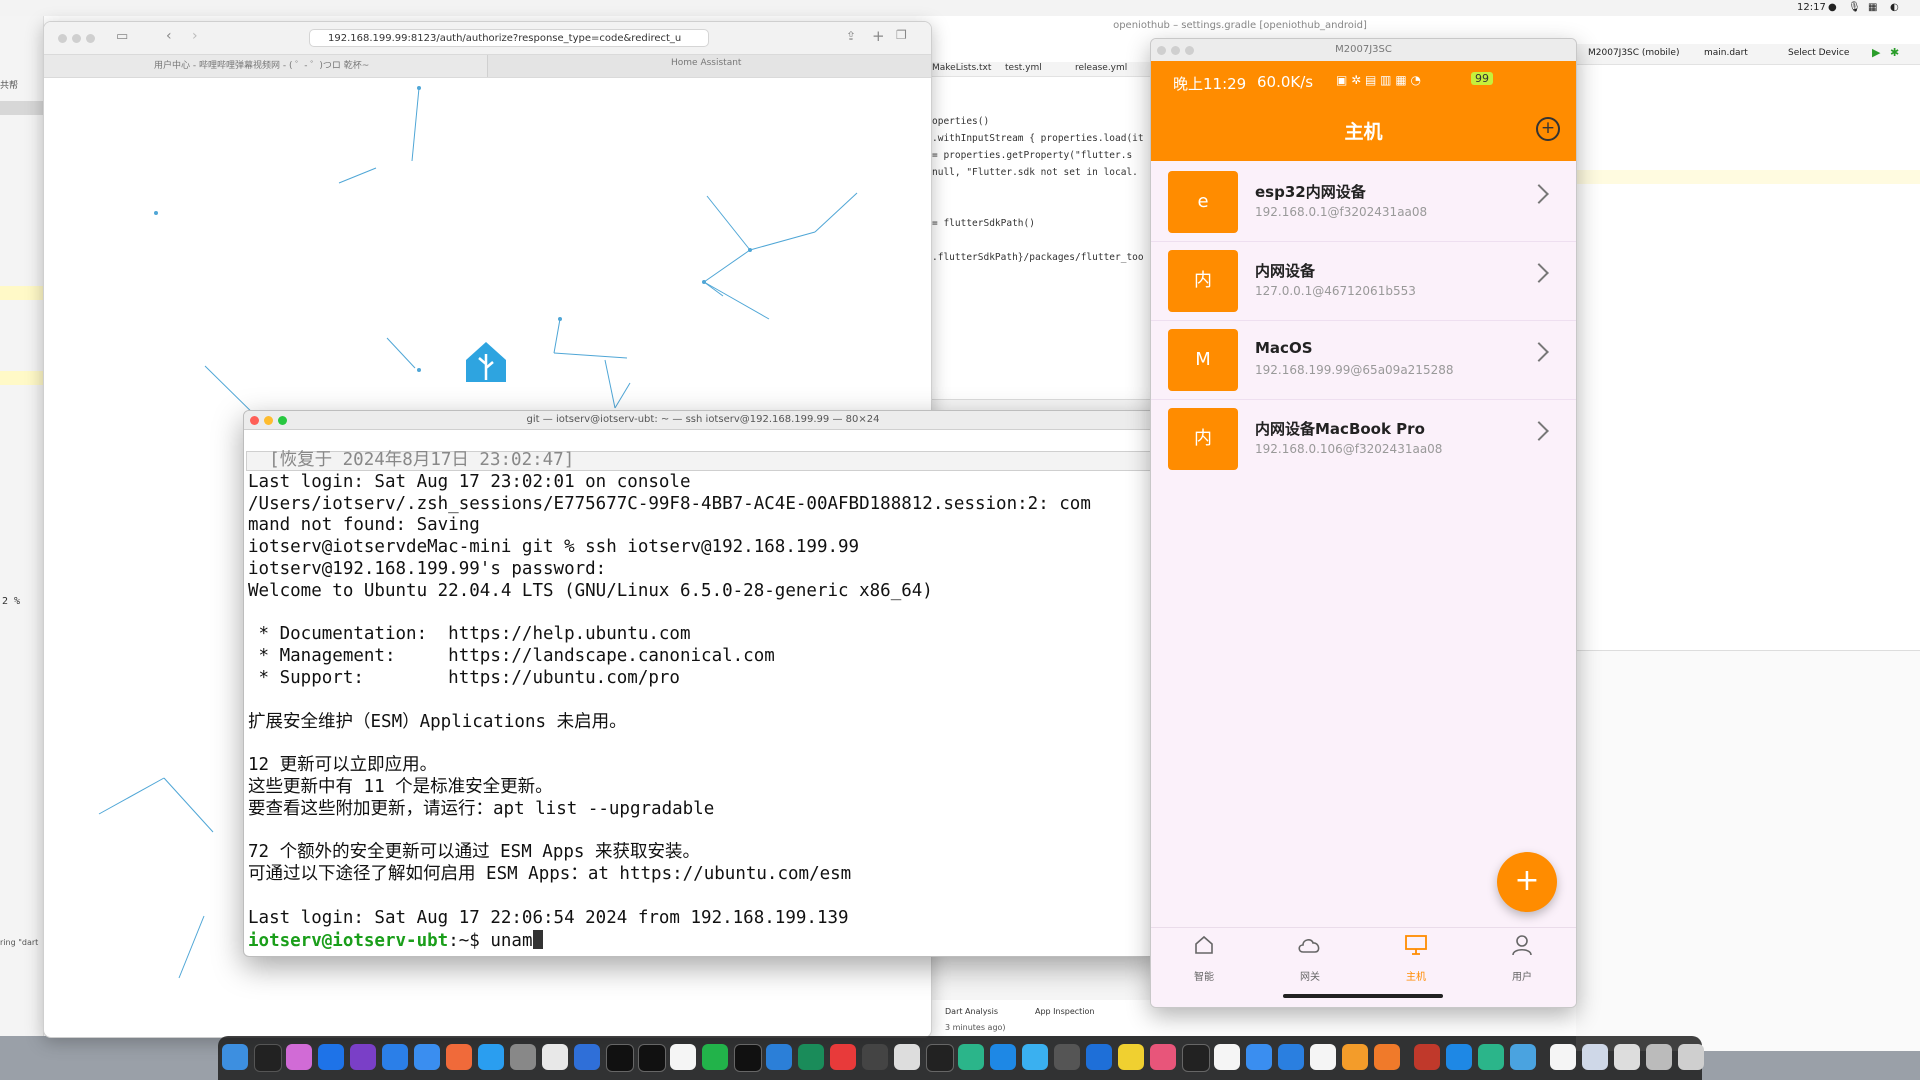 Image resolution: width=1920 pixels, height=1080 pixels. What do you see at coordinates (1099, 1057) in the screenshot?
I see `ide-icon` at bounding box center [1099, 1057].